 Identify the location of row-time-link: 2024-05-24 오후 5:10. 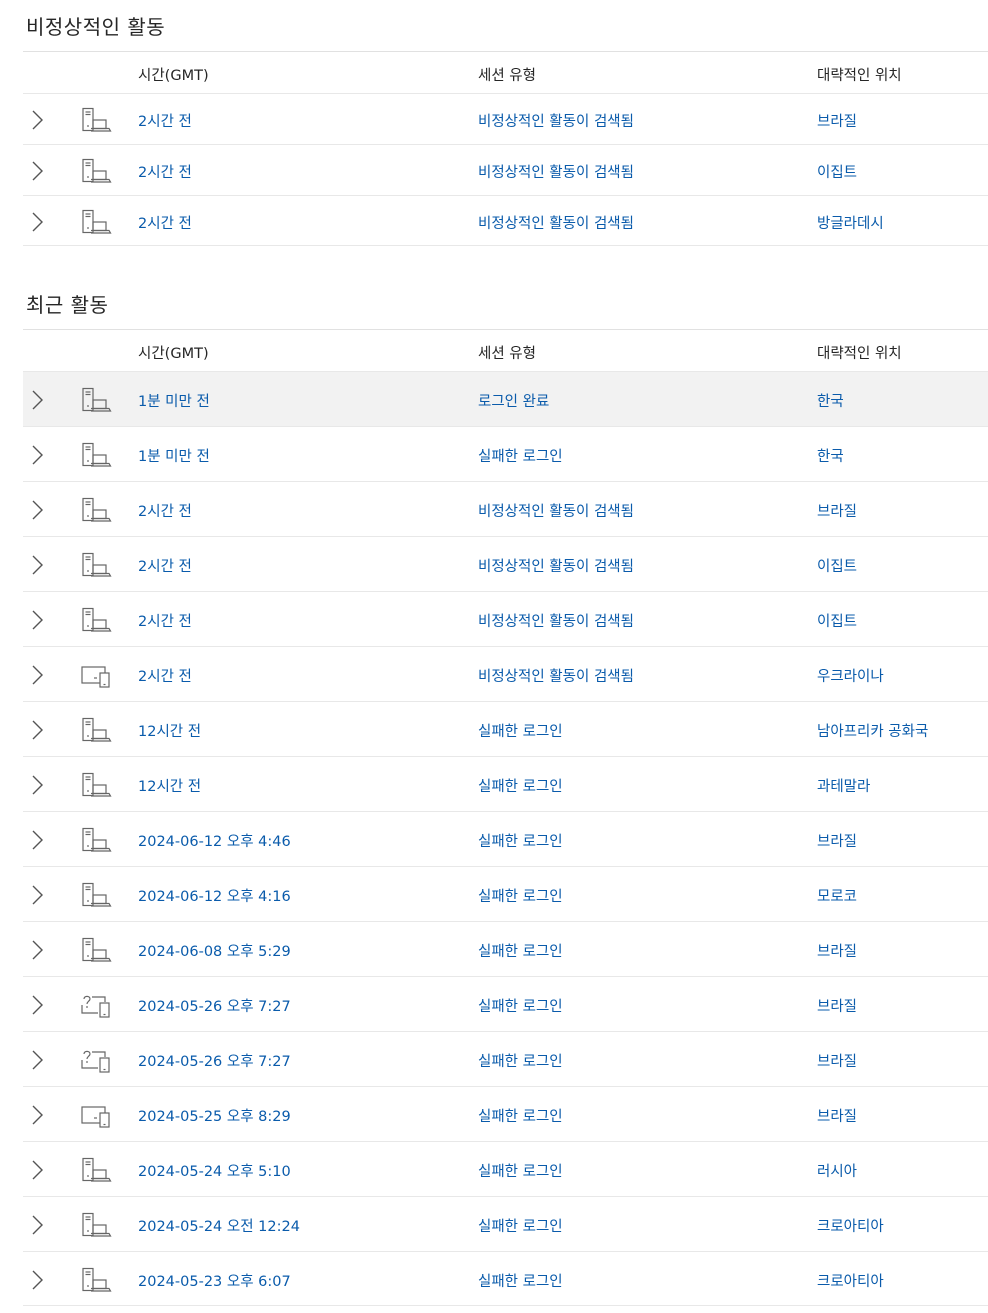
(214, 1170).